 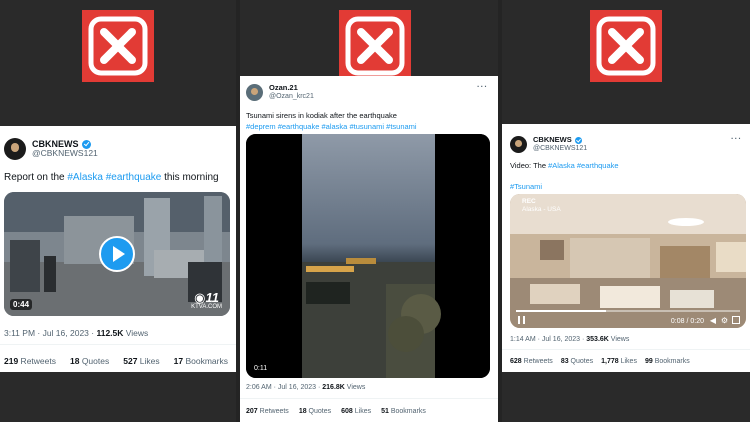 I want to click on bookmarks-count: 99 Bookmarks, so click(x=667, y=361).